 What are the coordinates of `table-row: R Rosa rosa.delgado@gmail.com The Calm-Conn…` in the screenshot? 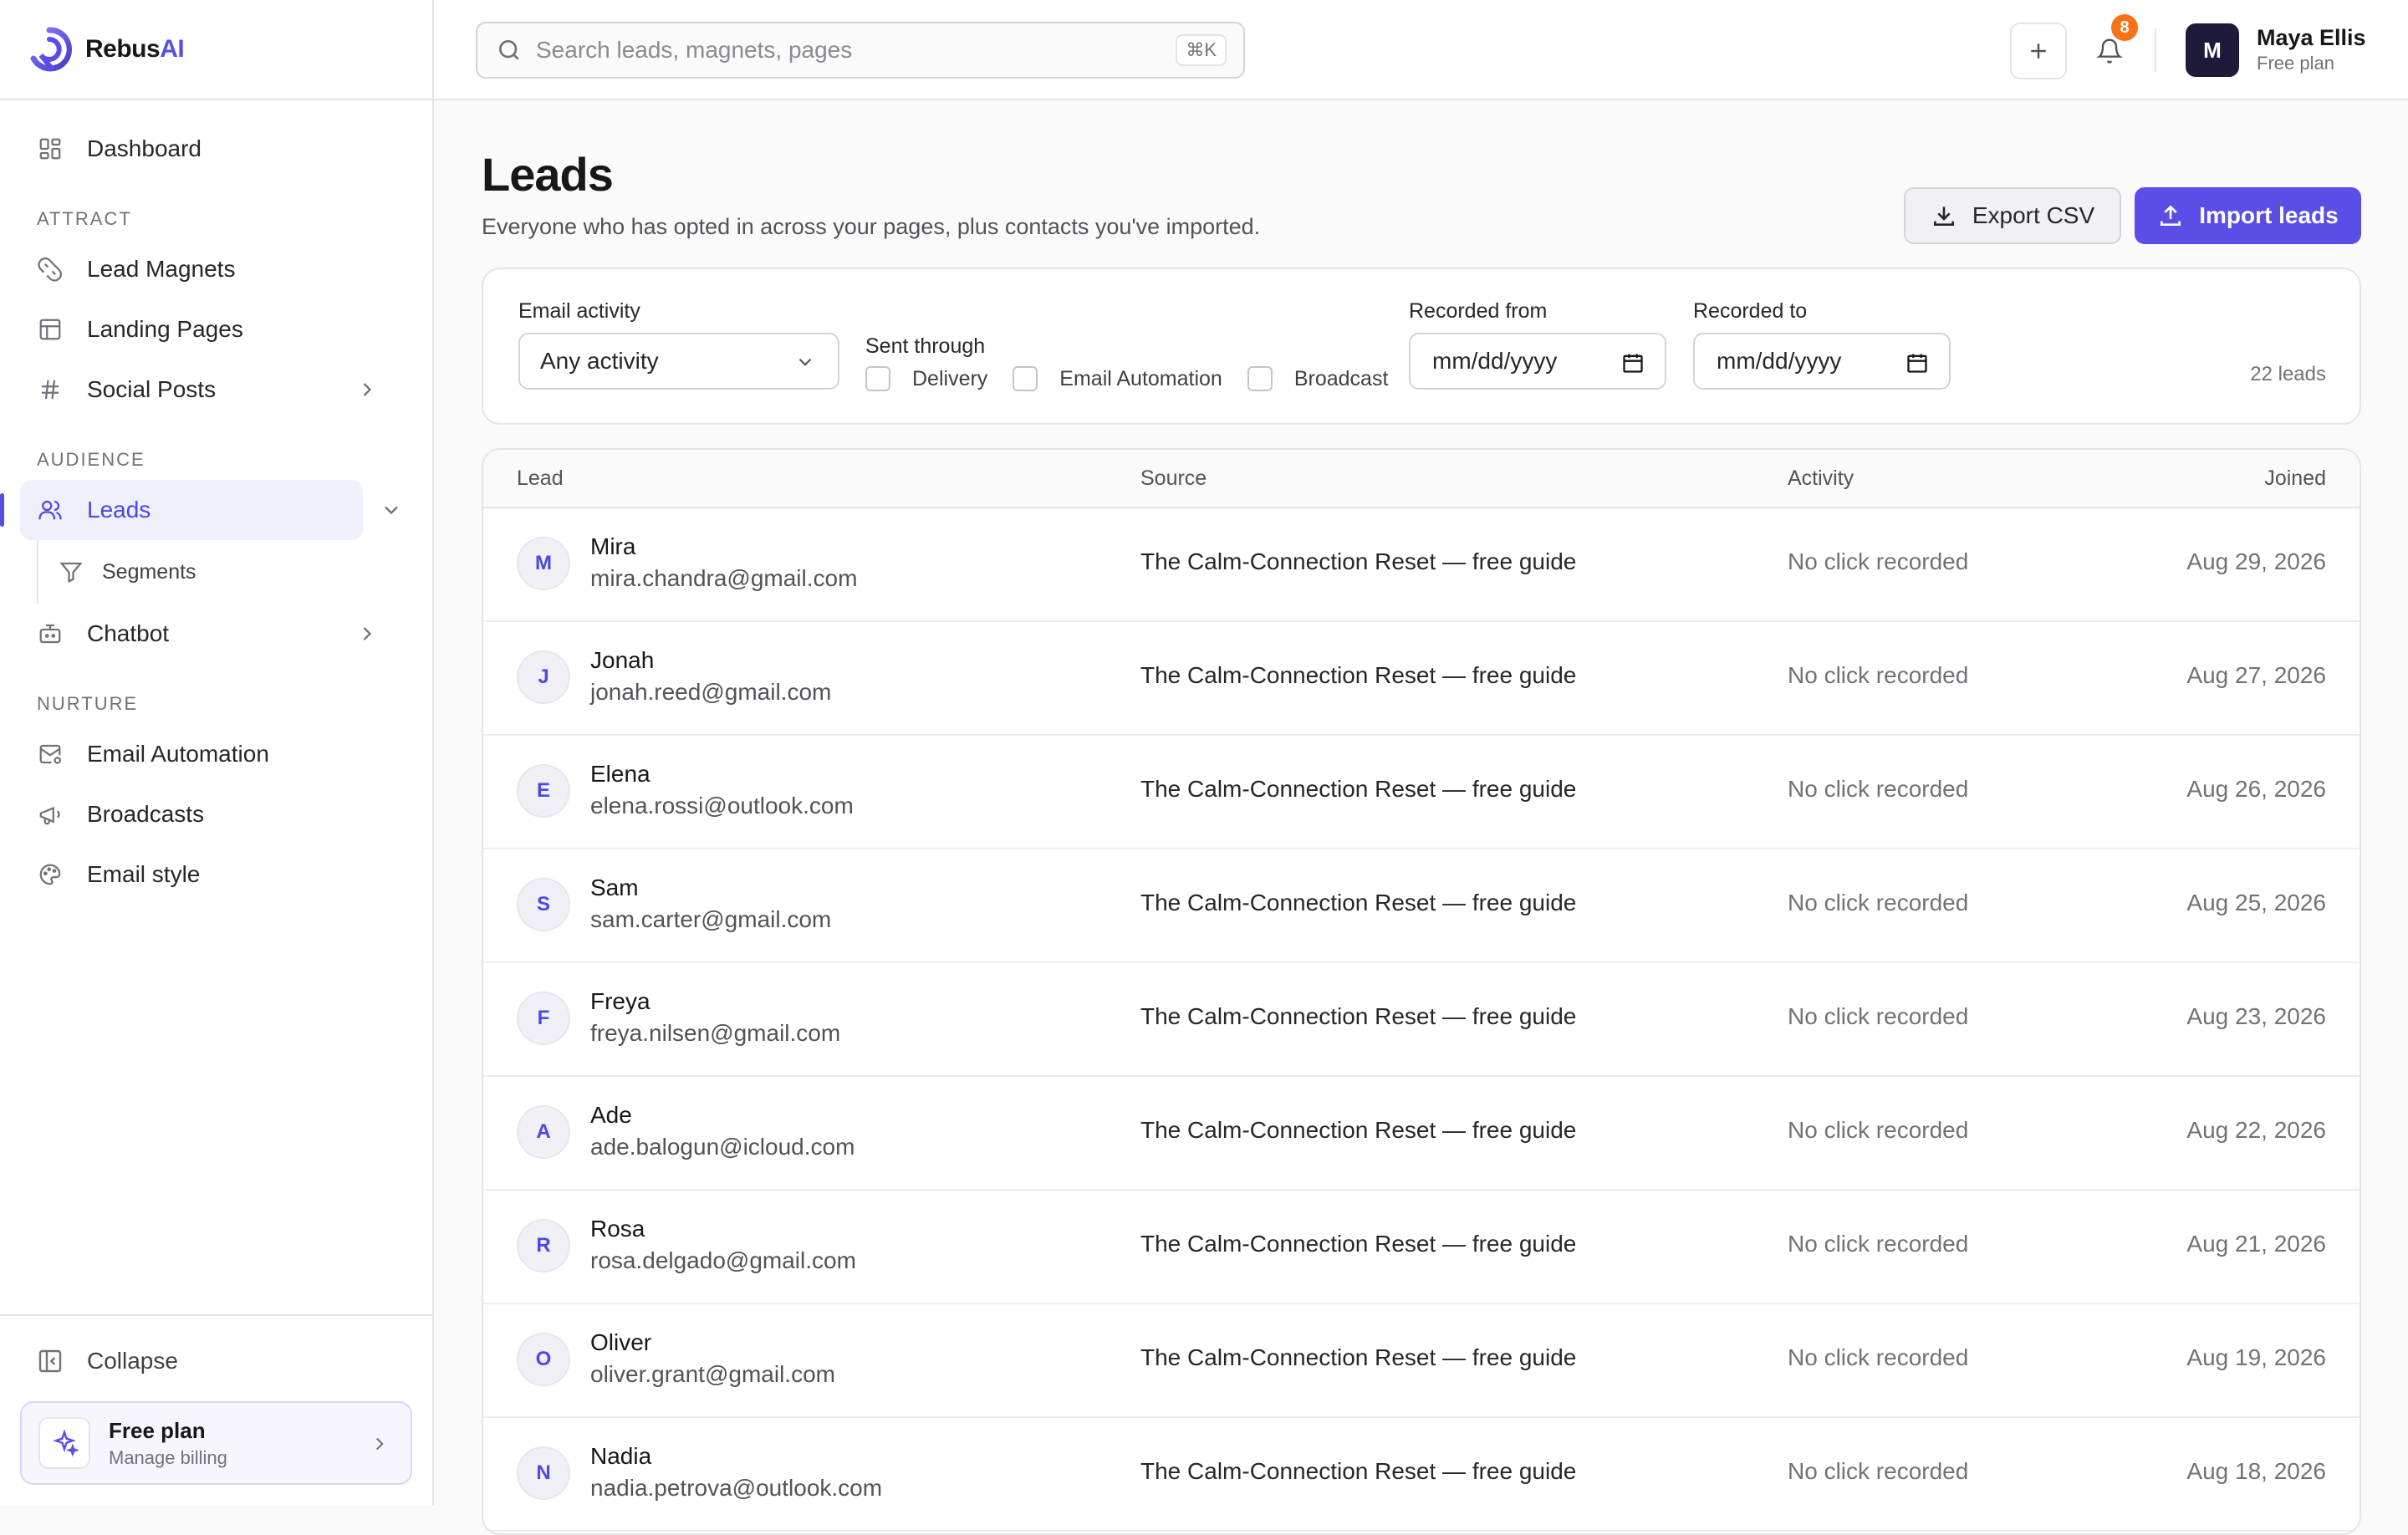 It's located at (1422, 1247).